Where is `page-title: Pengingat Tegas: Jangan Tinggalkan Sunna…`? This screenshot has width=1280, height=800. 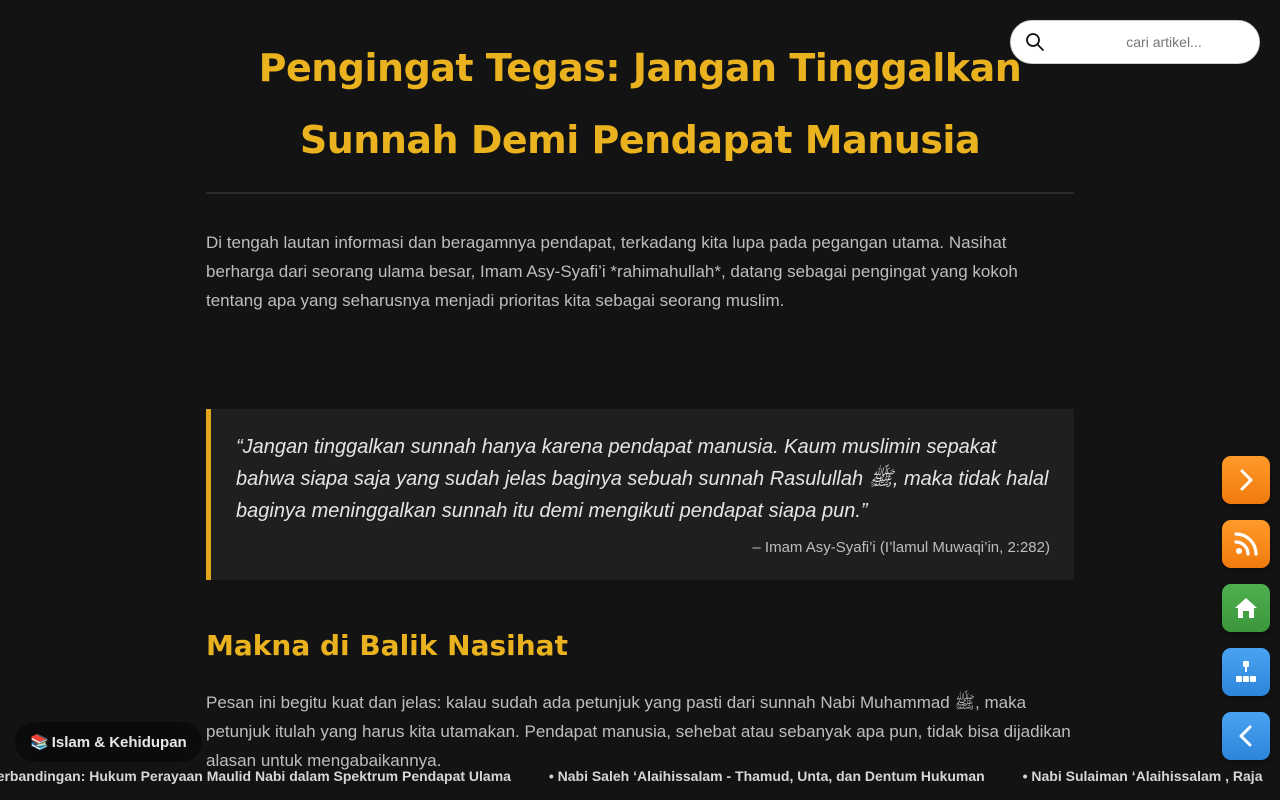 page-title: Pengingat Tegas: Jangan Tinggalkan Sunna… is located at coordinates (640, 104).